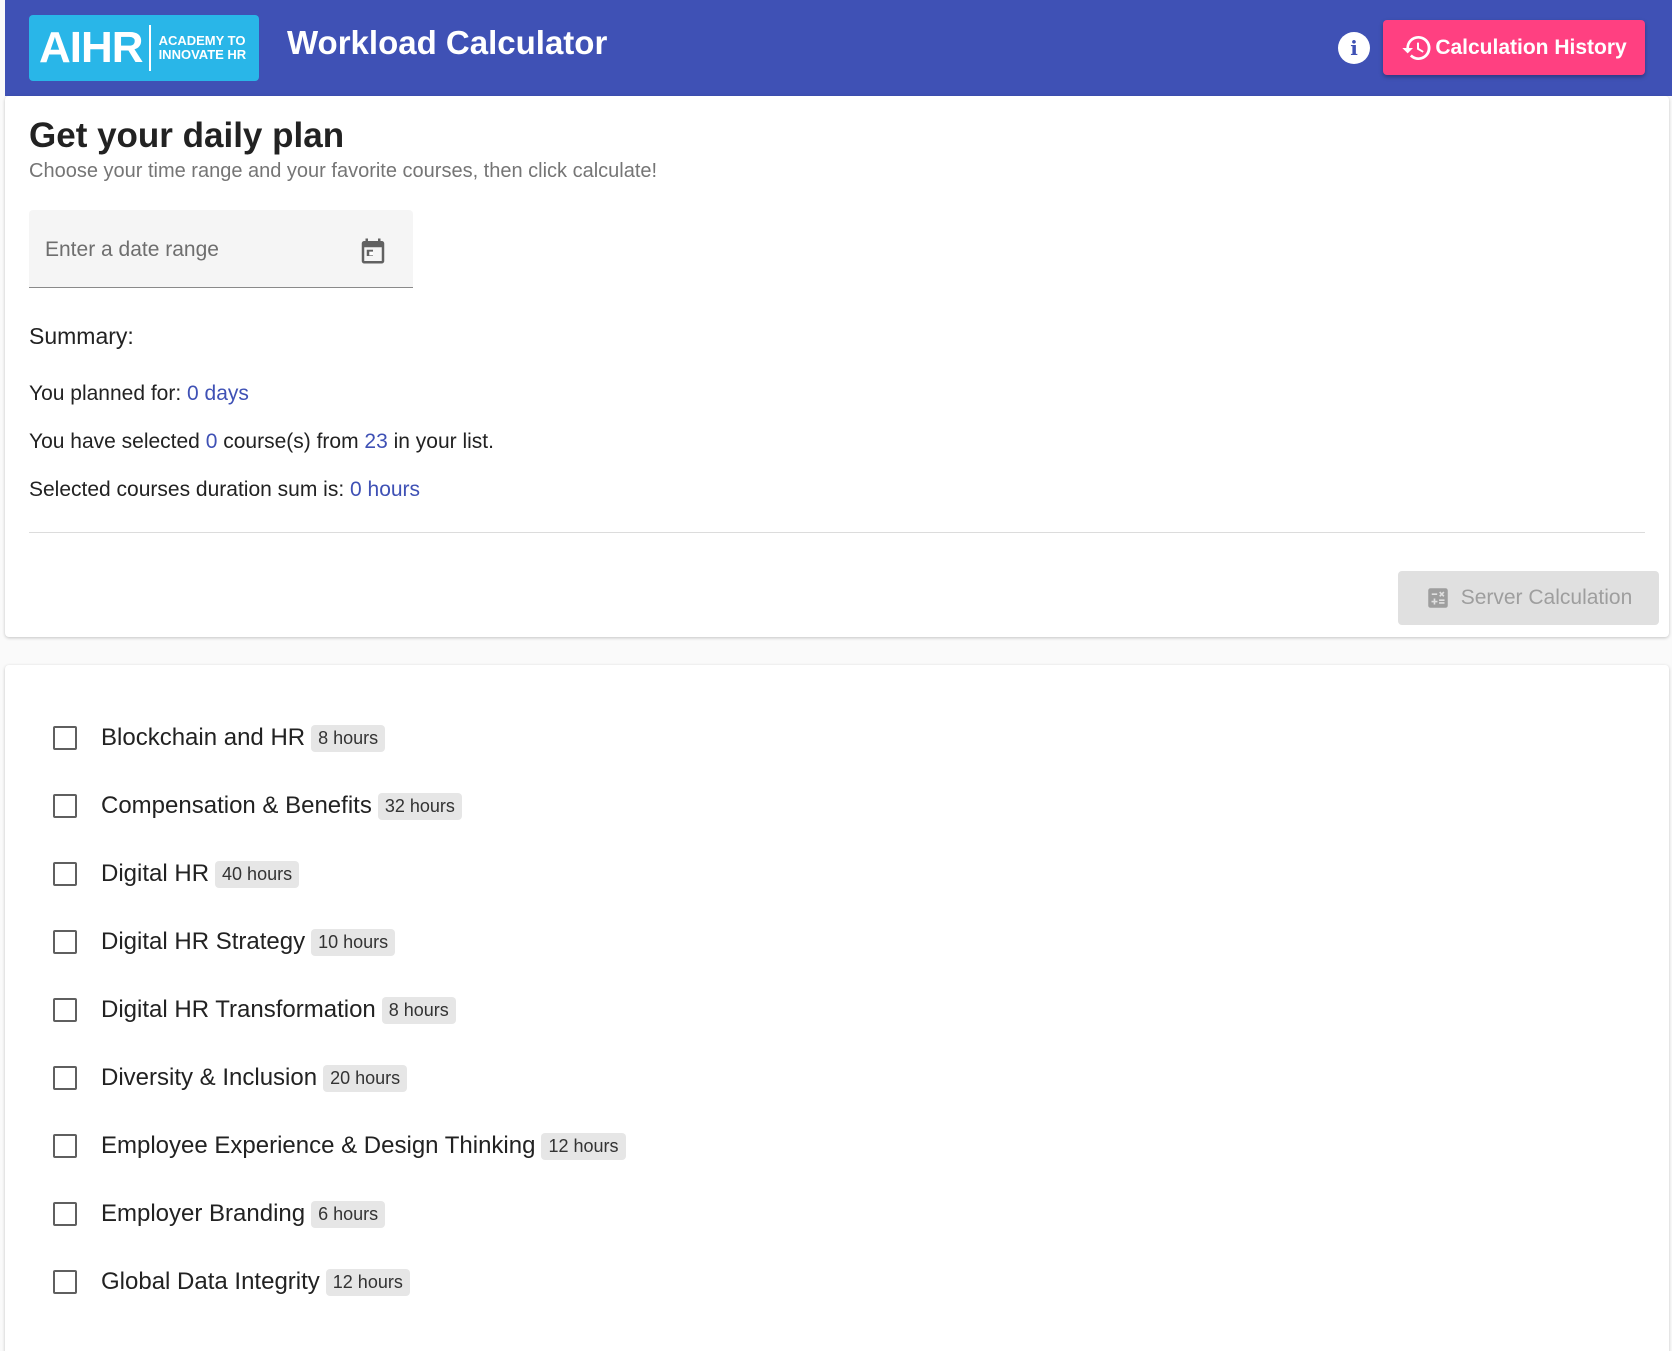  I want to click on calculator-icon, so click(1437, 598).